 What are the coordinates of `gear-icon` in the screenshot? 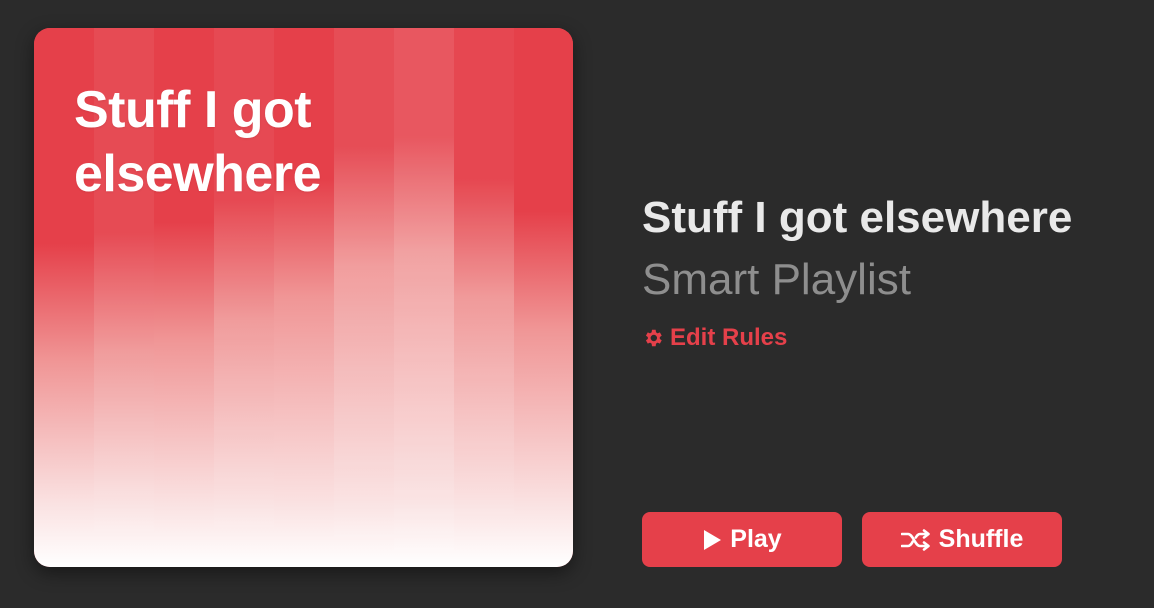 It's located at (653, 338).